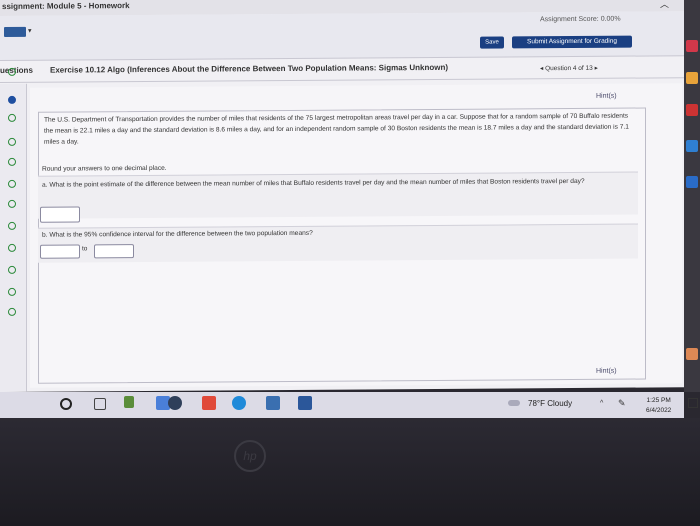 Image resolution: width=700 pixels, height=526 pixels. What do you see at coordinates (658, 400) in the screenshot?
I see `clock-time: 1:25 PM` at bounding box center [658, 400].